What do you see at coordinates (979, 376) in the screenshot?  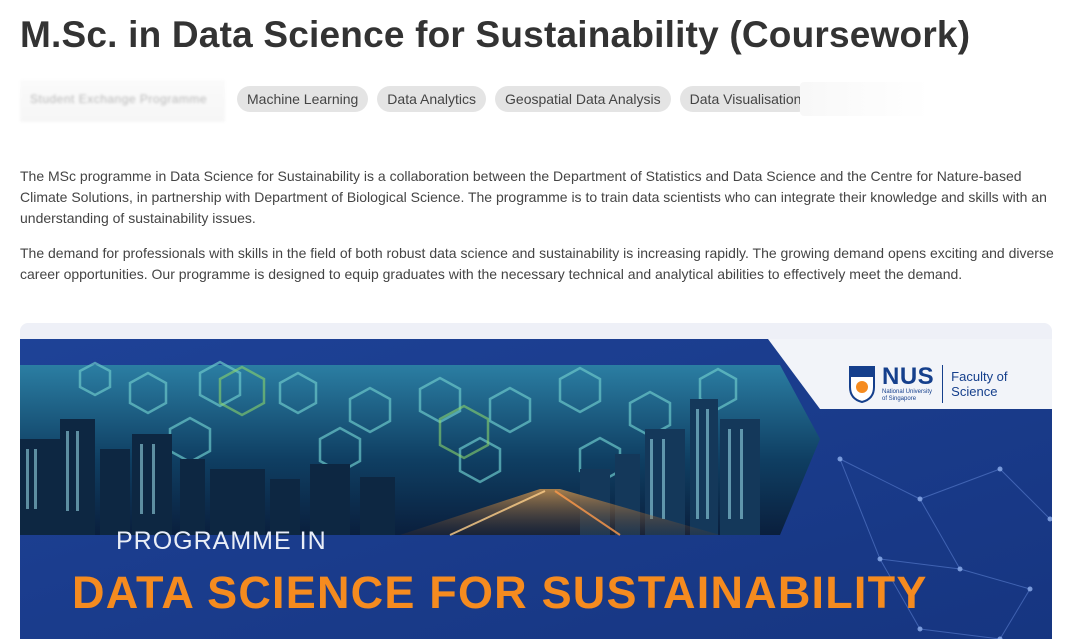 I see `faculty-line-1: Faculty of` at bounding box center [979, 376].